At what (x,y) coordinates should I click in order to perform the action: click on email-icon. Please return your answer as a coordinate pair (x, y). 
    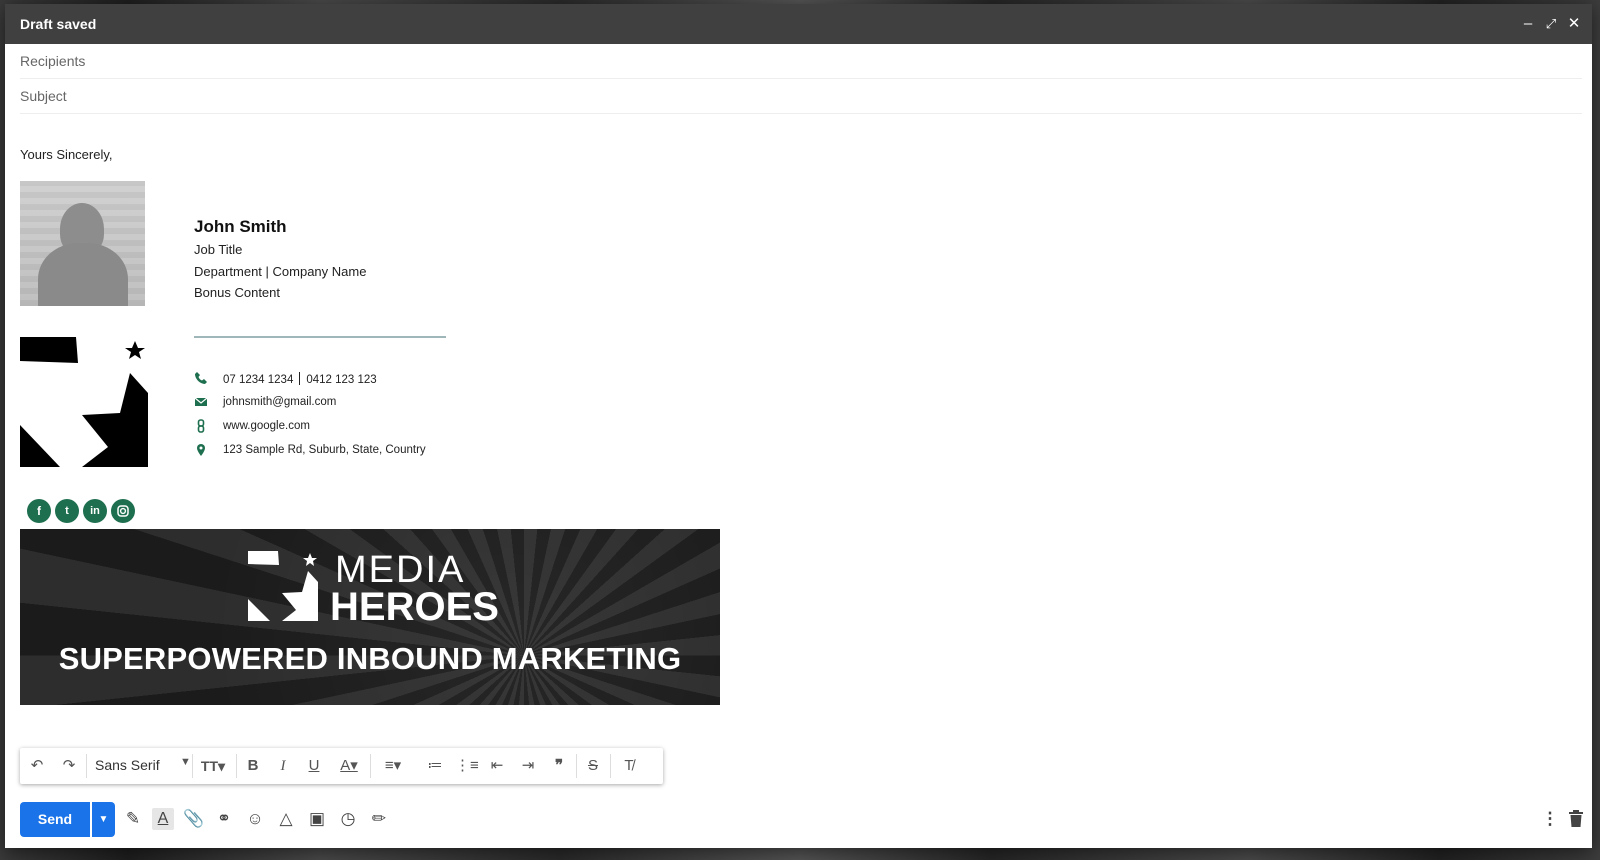
    Looking at the image, I should click on (201, 401).